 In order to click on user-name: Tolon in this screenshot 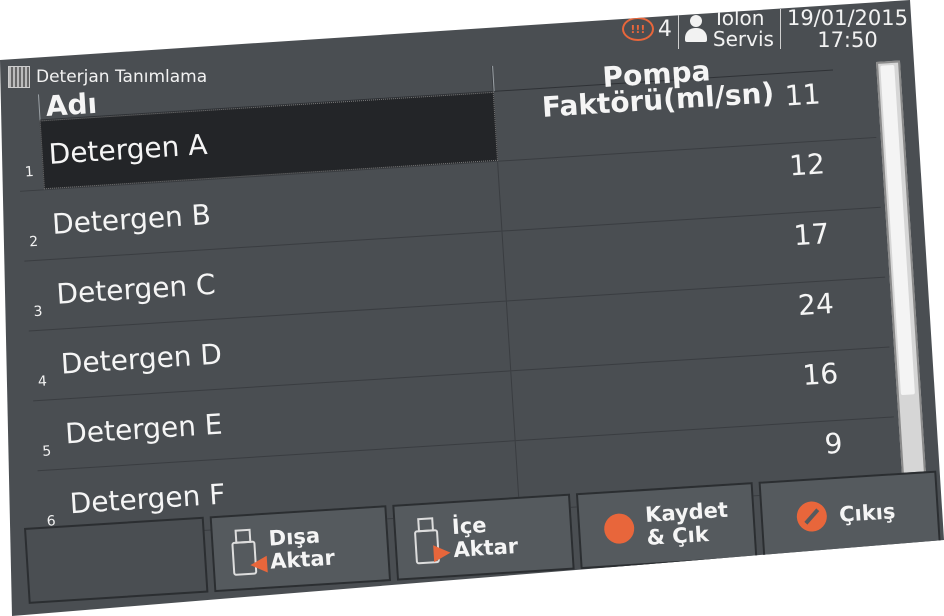, I will do `click(738, 18)`.